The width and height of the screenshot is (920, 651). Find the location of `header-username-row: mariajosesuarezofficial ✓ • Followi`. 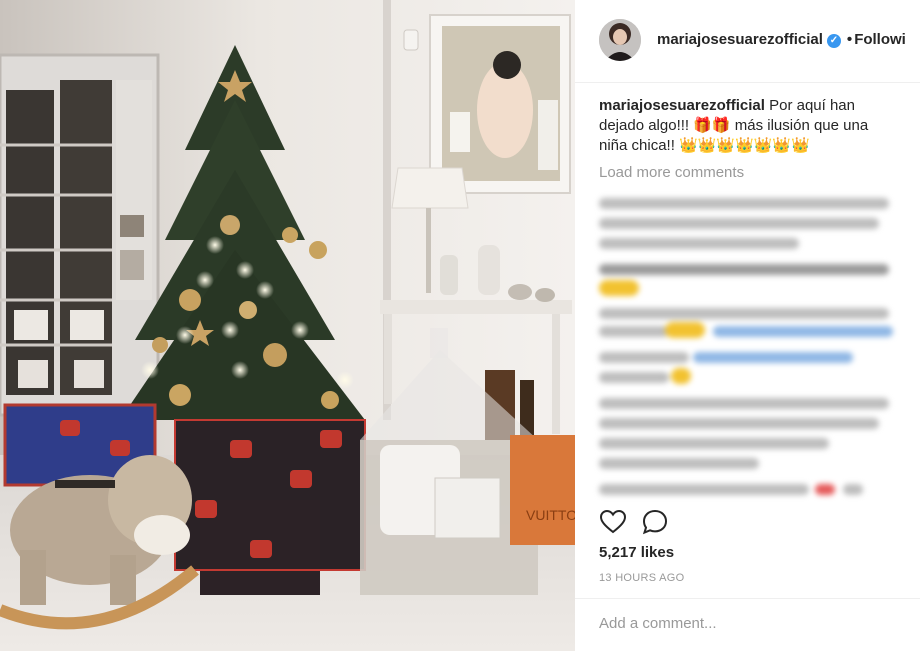

header-username-row: mariajosesuarezofficial ✓ • Followi is located at coordinates (781, 39).